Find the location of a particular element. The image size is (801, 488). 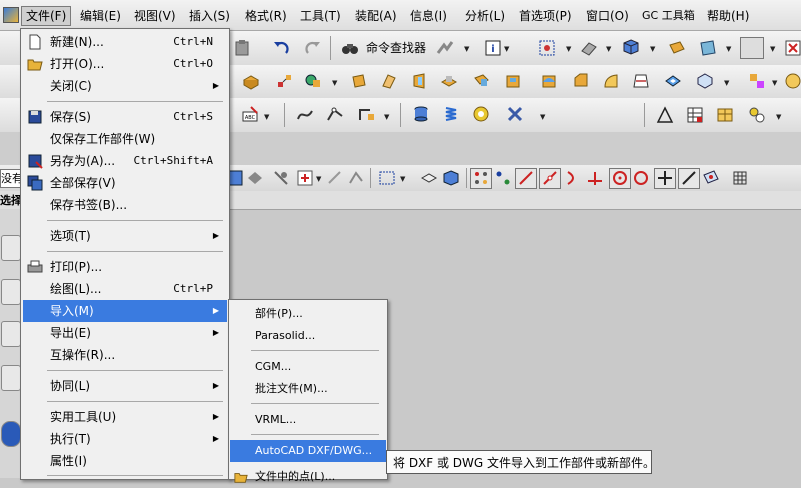

binoculars-icon is located at coordinates (350, 48).